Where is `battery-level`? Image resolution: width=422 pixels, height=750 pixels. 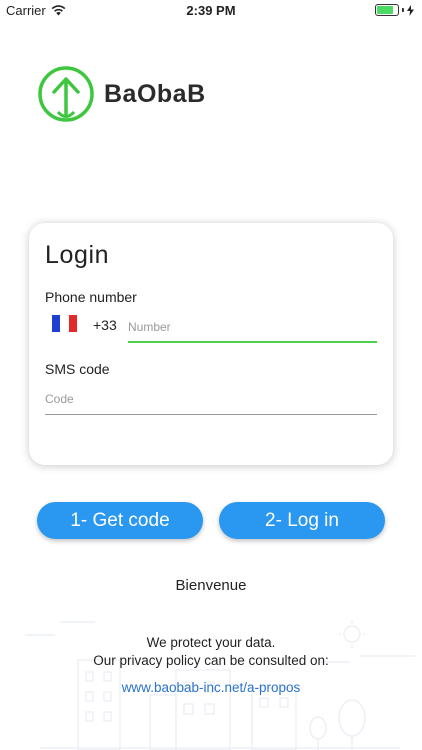 battery-level is located at coordinates (385, 10).